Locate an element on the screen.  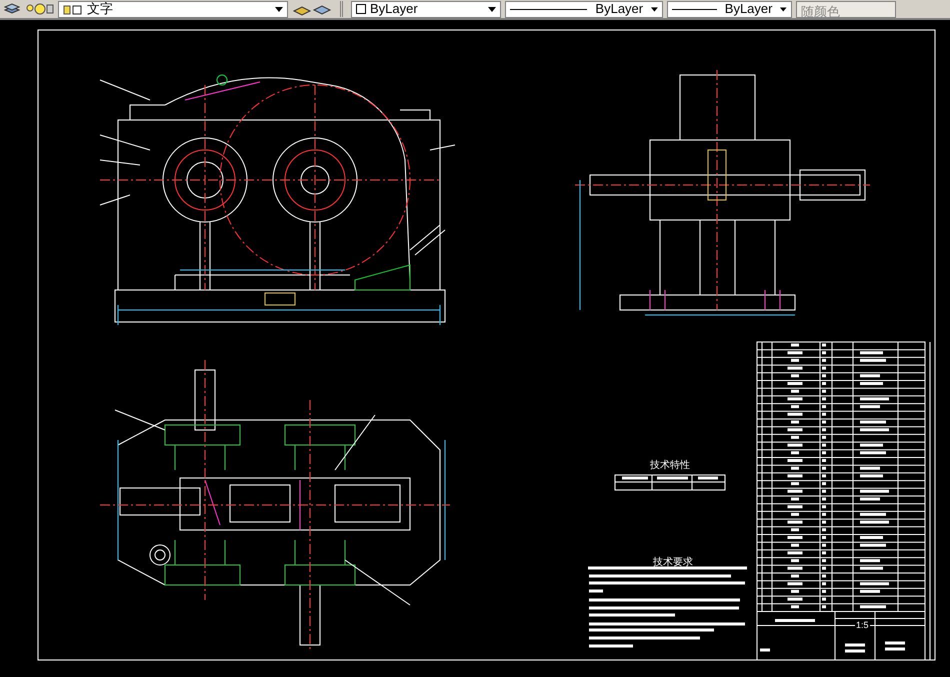
scale-label: 1:5 is located at coordinates (862, 625).